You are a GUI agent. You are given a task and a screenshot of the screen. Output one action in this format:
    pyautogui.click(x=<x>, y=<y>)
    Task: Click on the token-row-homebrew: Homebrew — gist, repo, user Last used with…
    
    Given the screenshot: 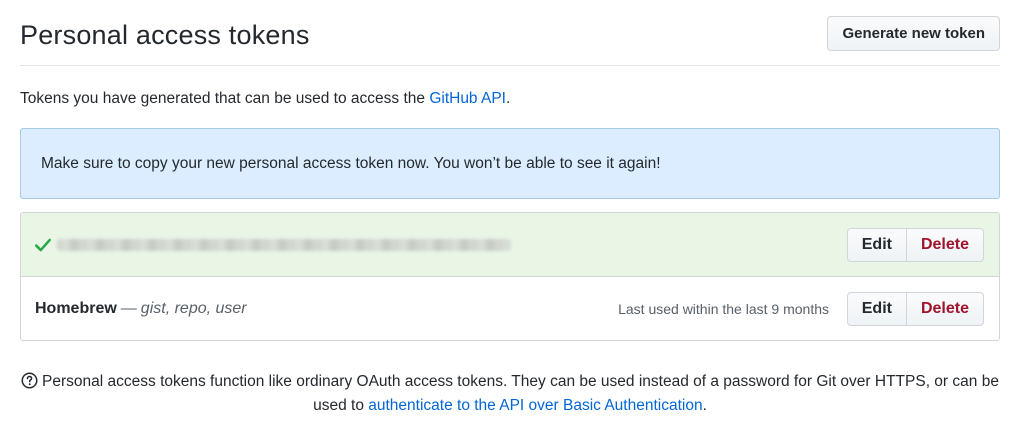 What is the action you would take?
    pyautogui.click(x=510, y=308)
    